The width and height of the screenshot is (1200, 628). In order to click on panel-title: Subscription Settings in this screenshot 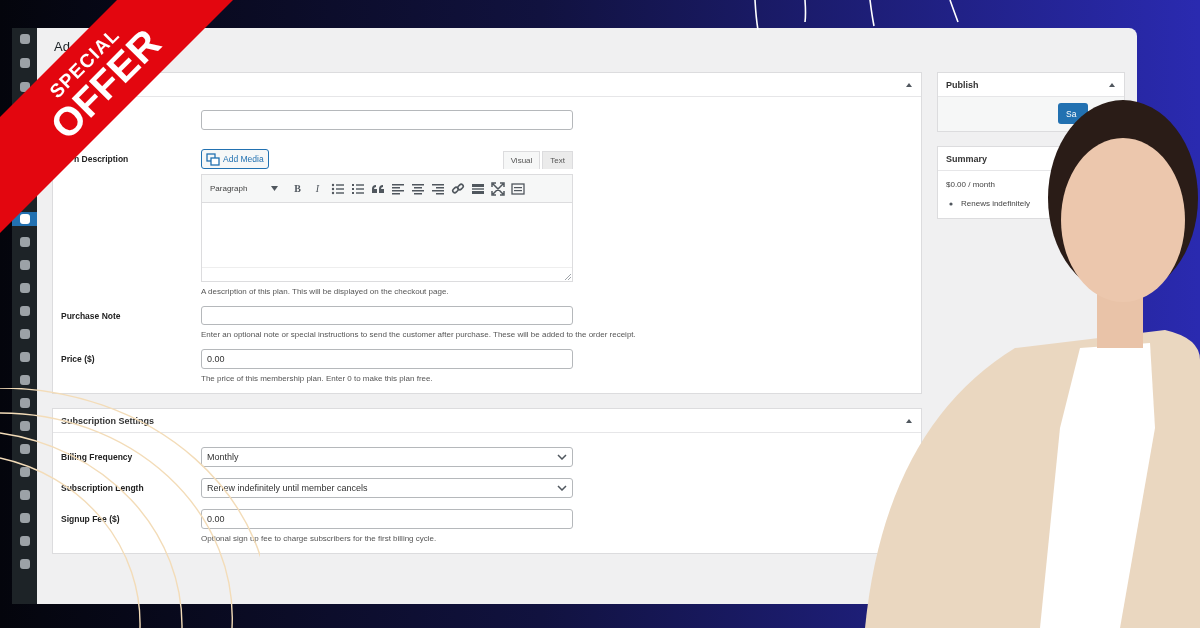, I will do `click(107, 420)`.